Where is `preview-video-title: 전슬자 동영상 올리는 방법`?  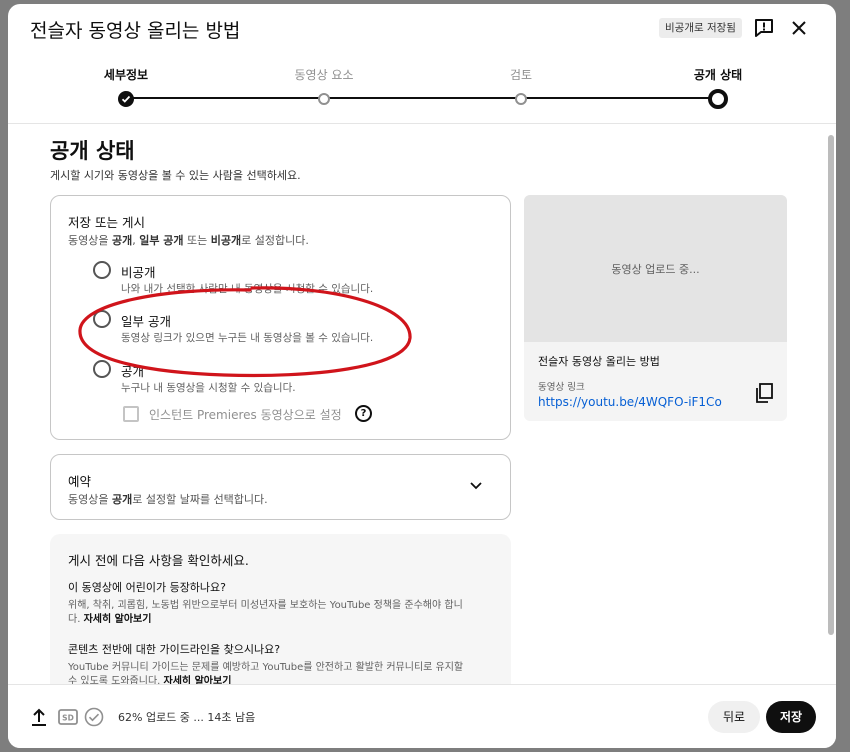
preview-video-title: 전슬자 동영상 올리는 방법 is located at coordinates (599, 361).